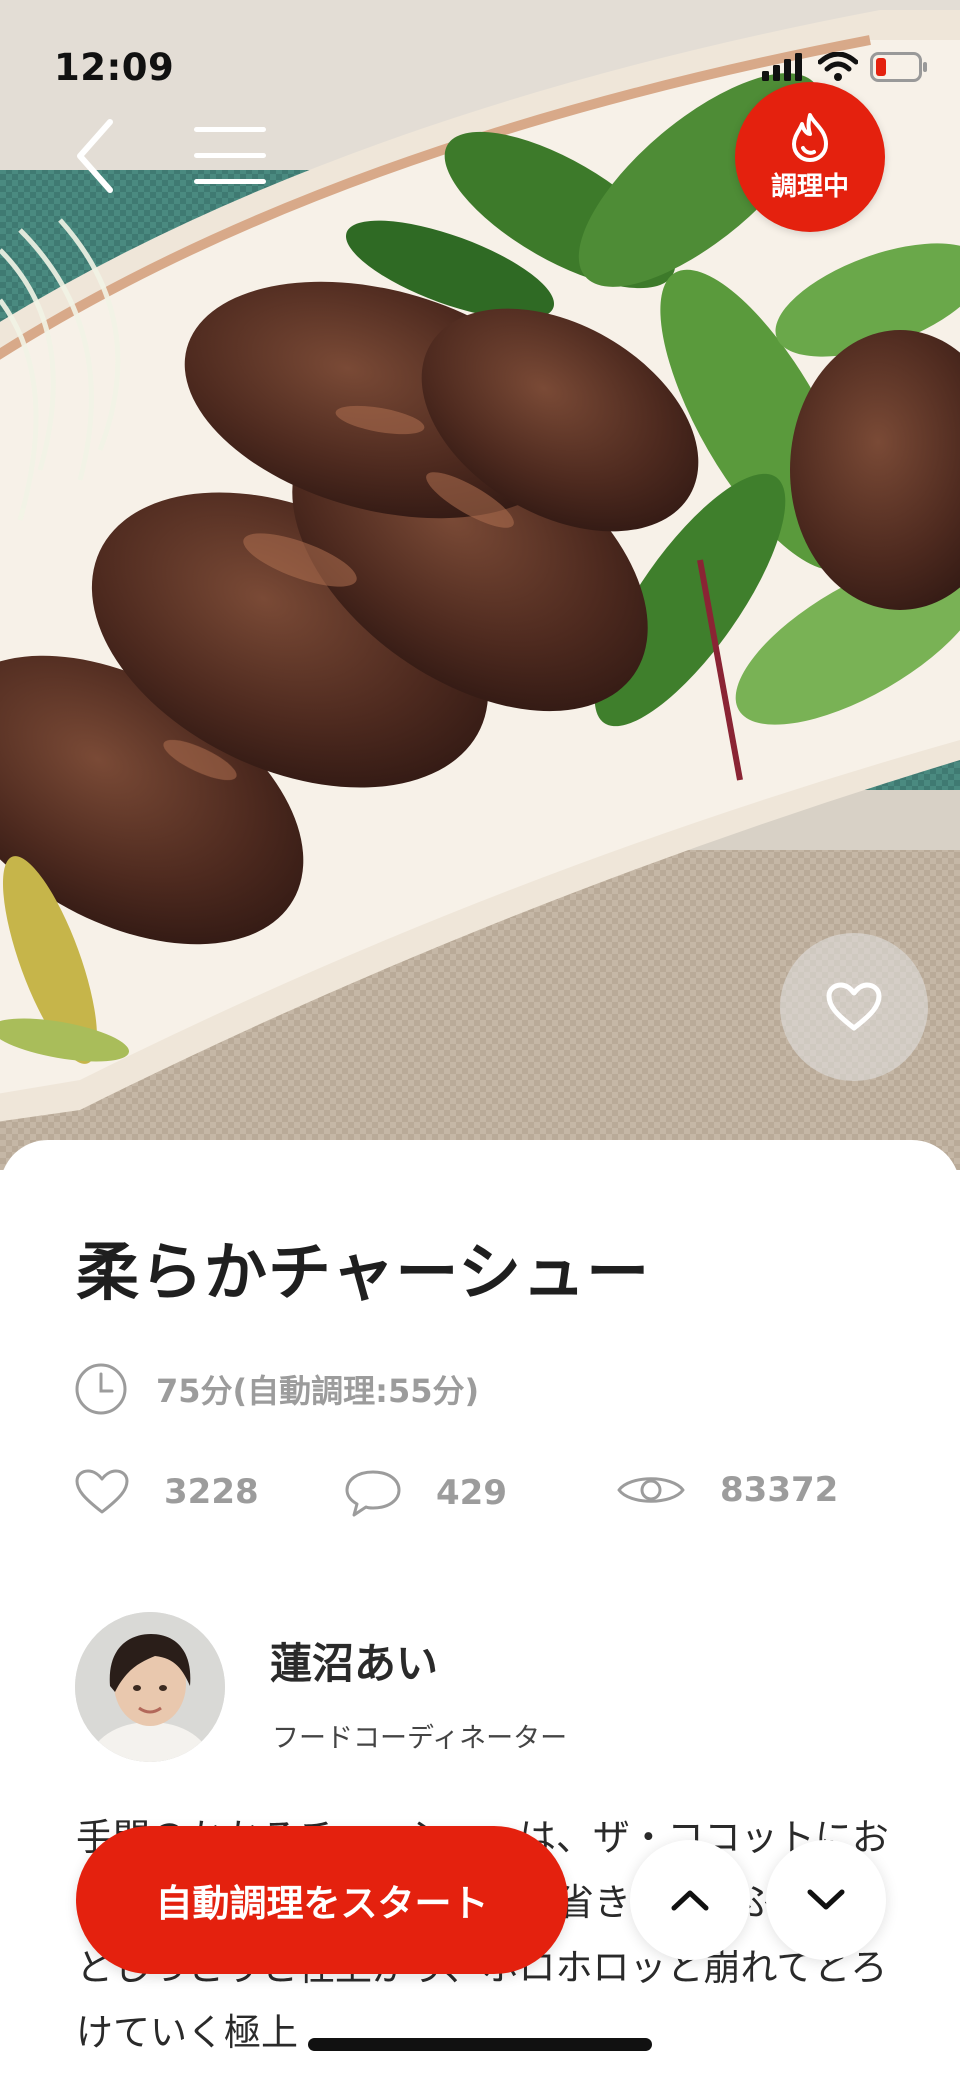 The width and height of the screenshot is (960, 2079). What do you see at coordinates (363, 1272) in the screenshot?
I see `recipe-title: 柔らかチャーシュー` at bounding box center [363, 1272].